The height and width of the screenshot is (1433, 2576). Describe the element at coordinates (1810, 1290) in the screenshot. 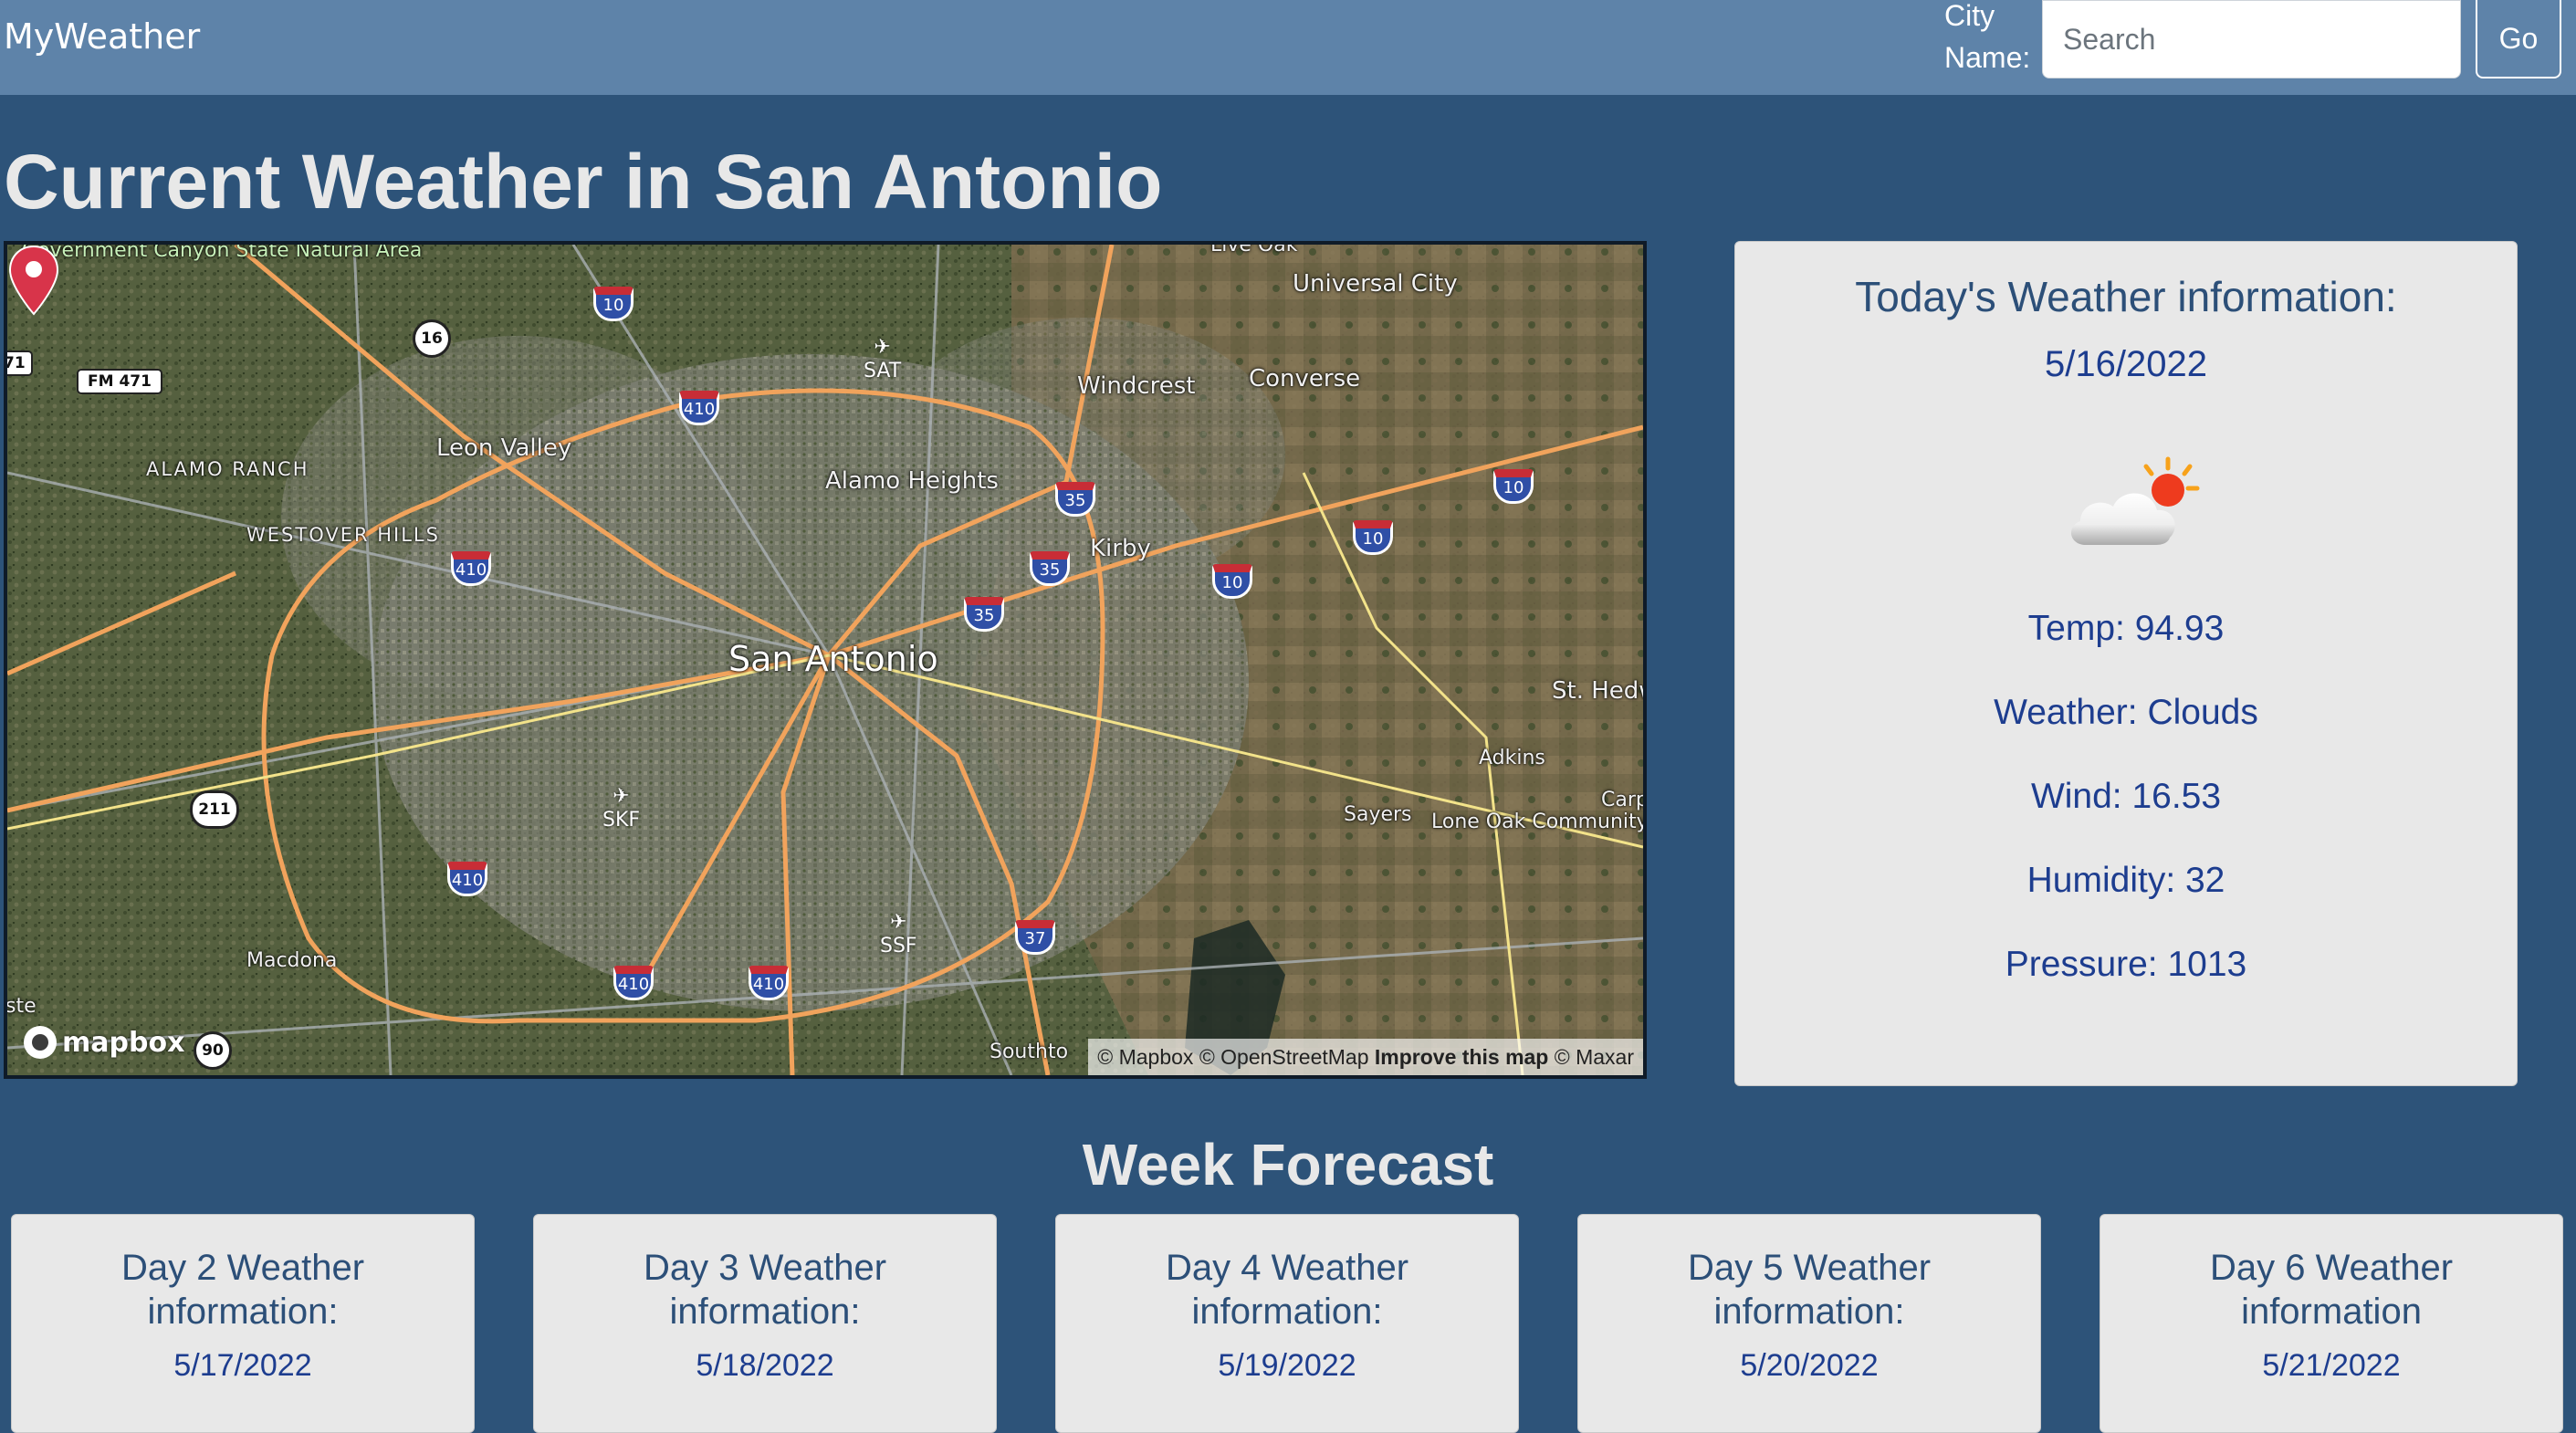

I see `forecast-card-title: Day 5 Weather information:` at that location.